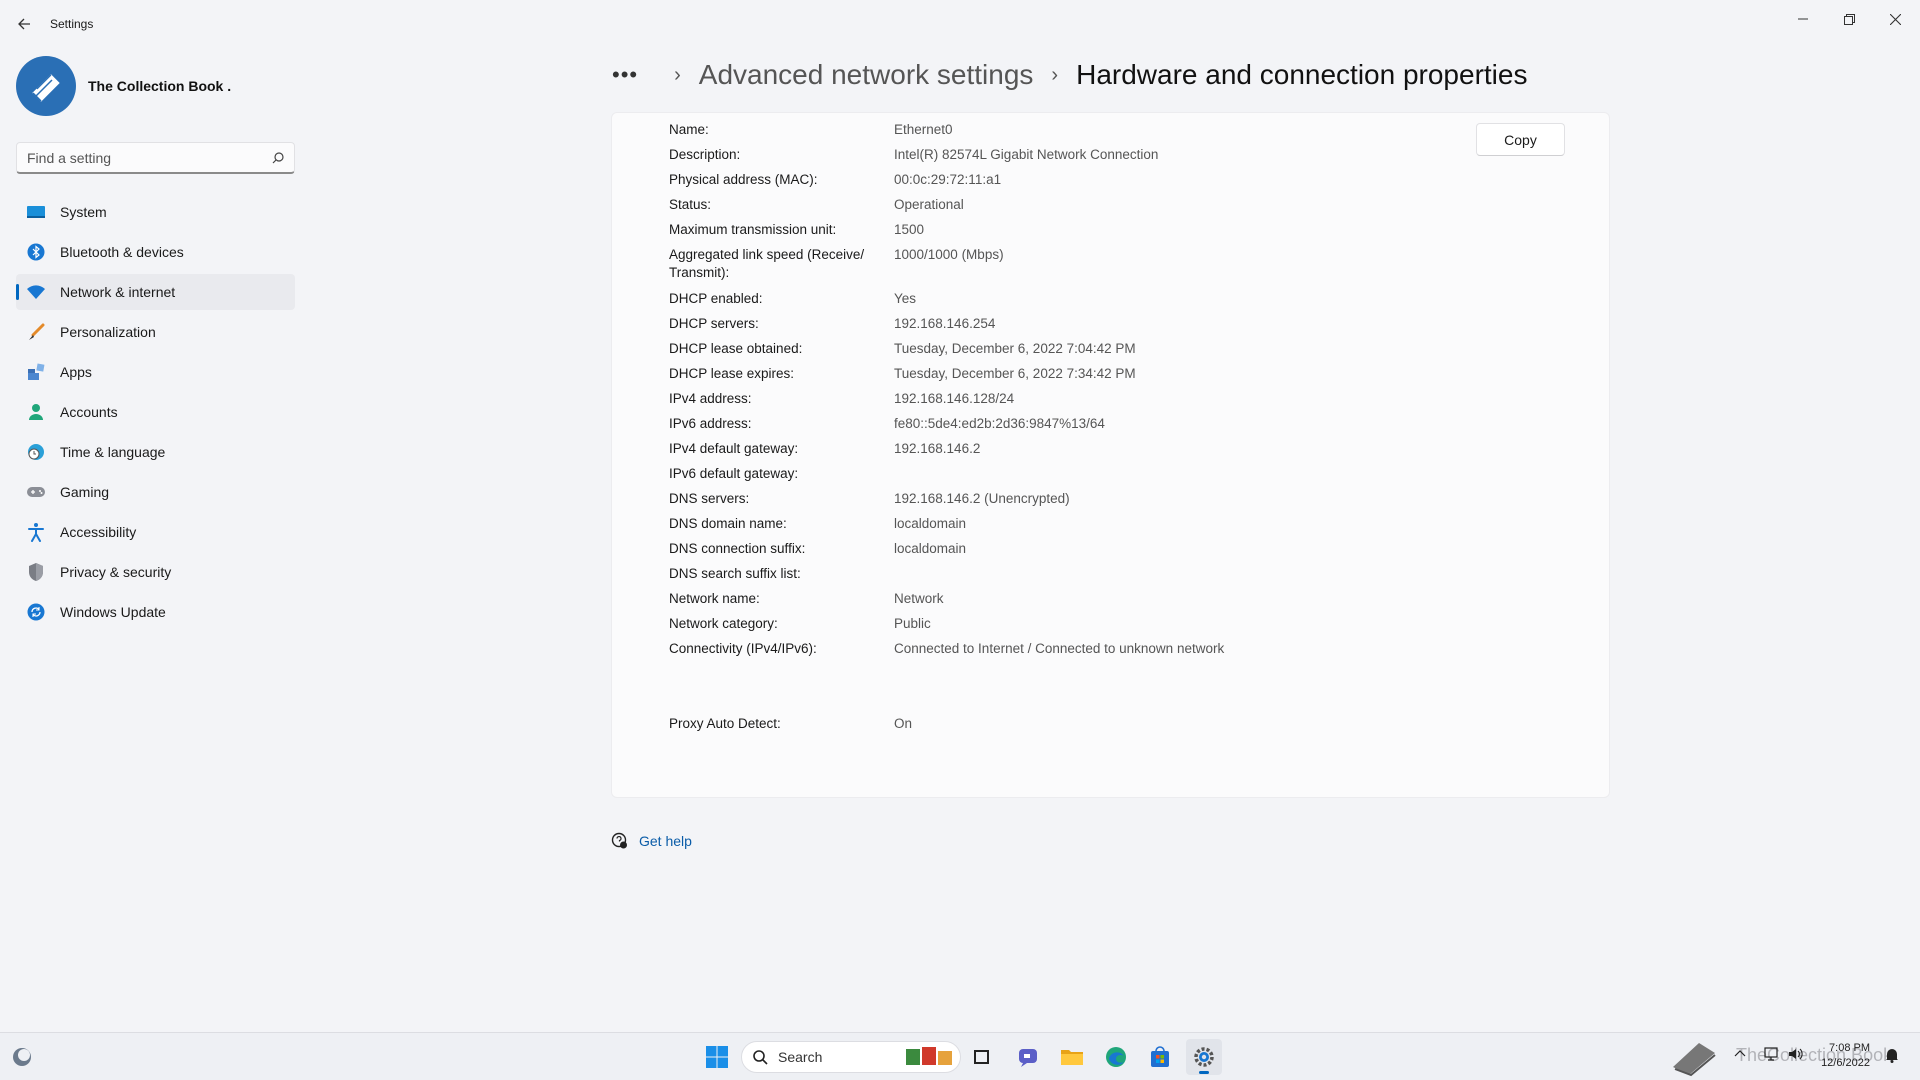  What do you see at coordinates (36, 372) in the screenshot?
I see `apps-icon` at bounding box center [36, 372].